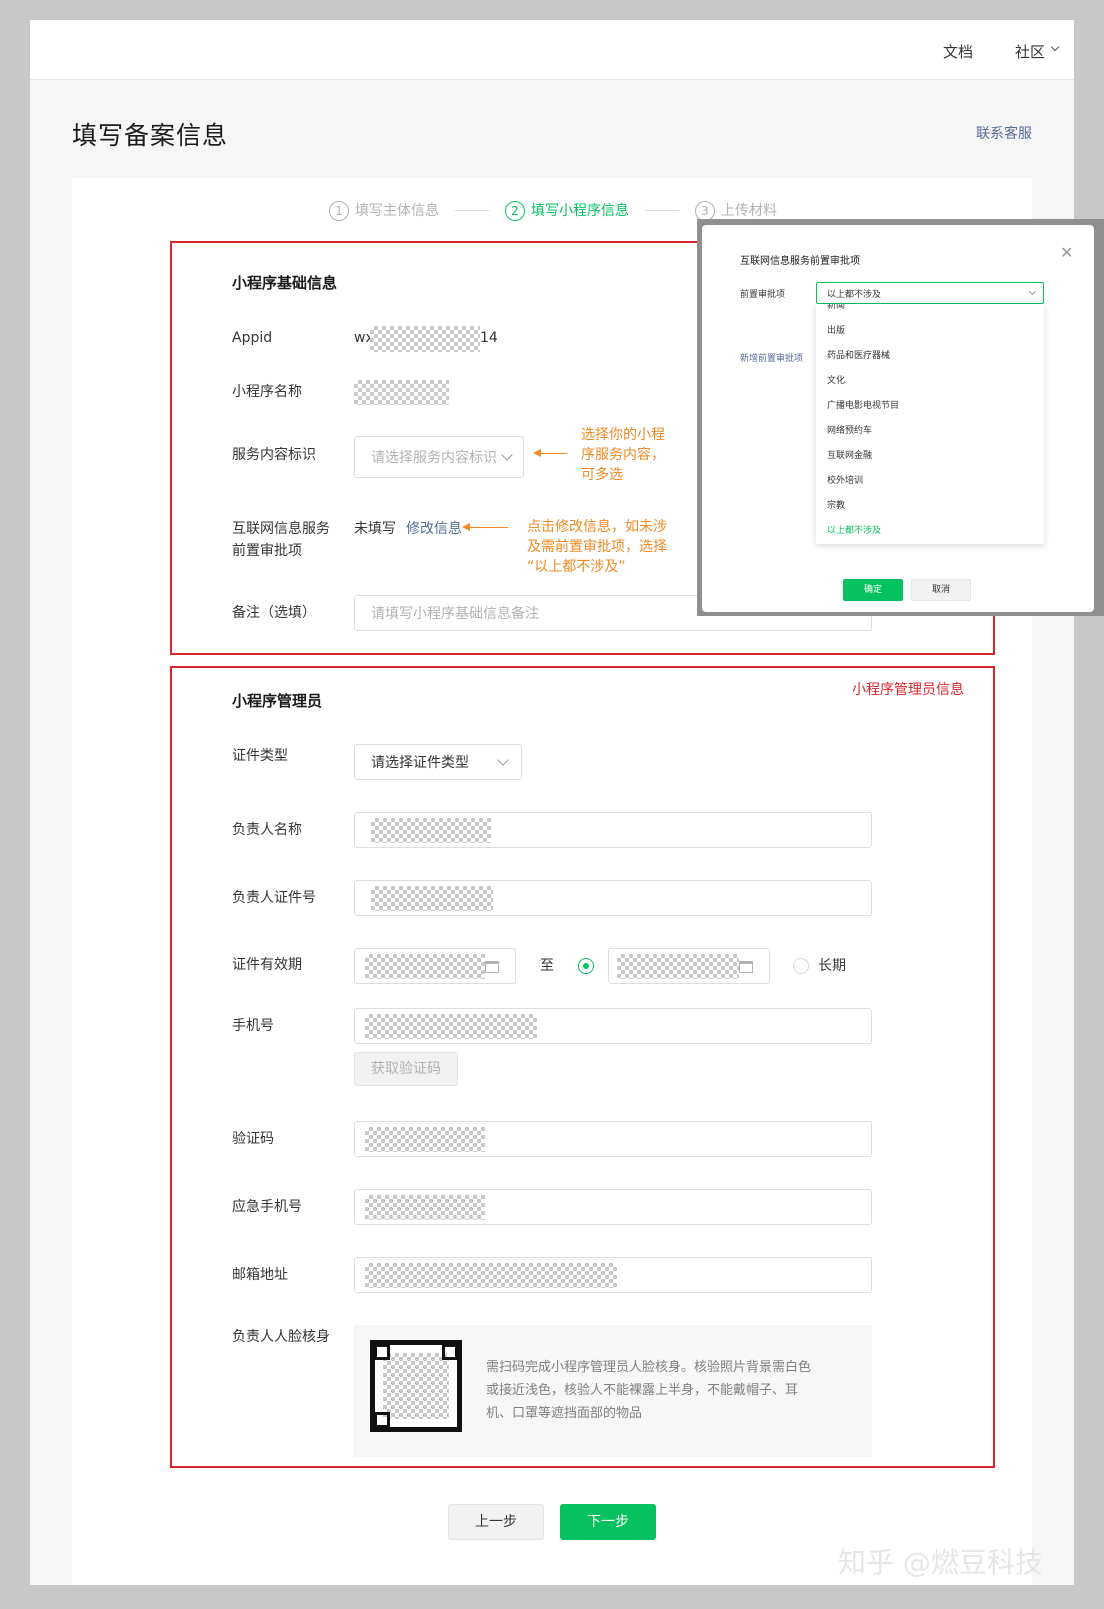  I want to click on approval-select: 以上都不涉及, so click(930, 293).